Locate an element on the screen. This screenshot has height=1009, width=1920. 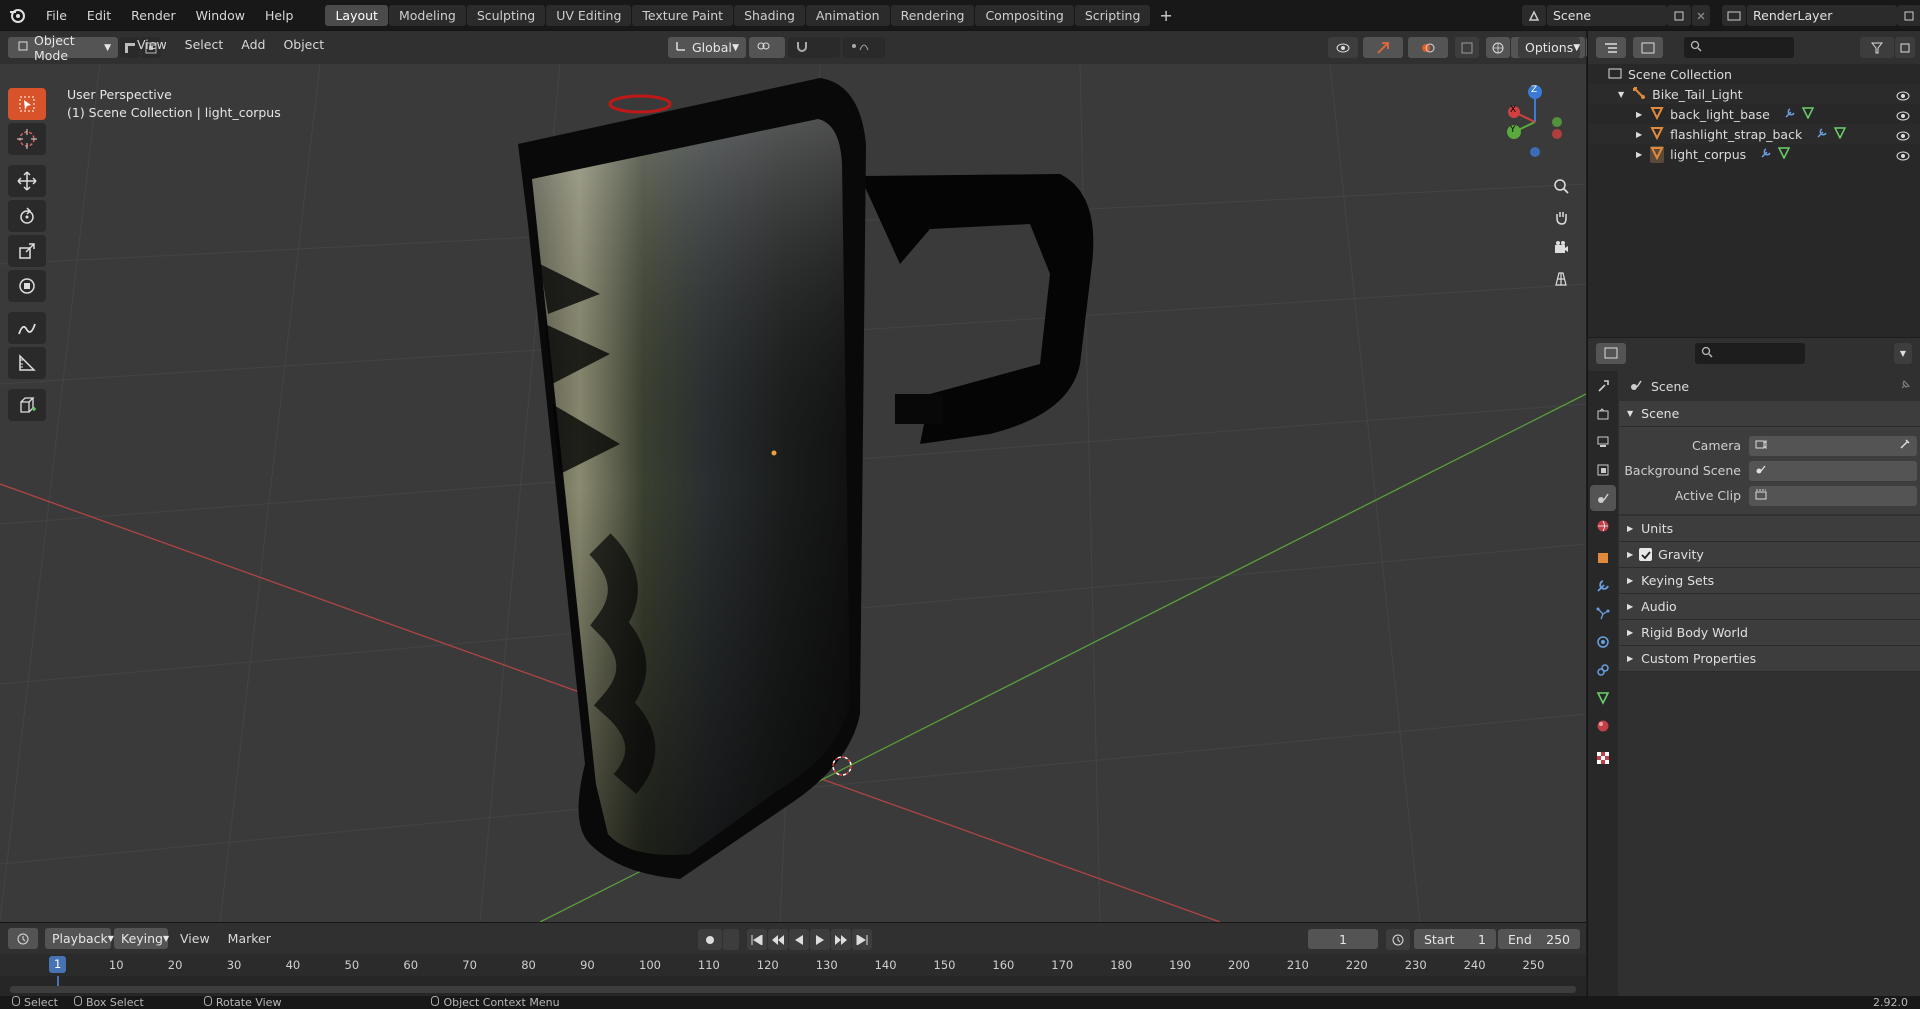
rotate-tool-icon is located at coordinates (27, 216).